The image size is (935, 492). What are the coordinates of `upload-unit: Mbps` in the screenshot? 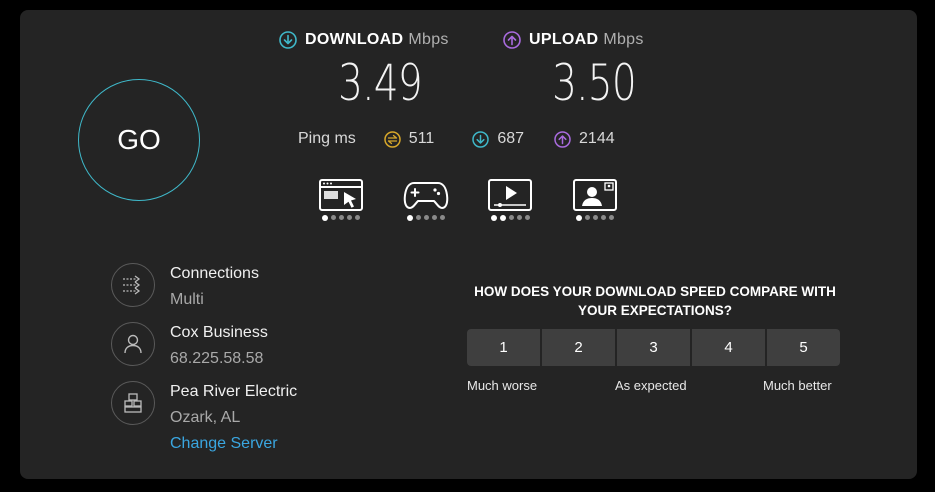 It's located at (623, 39).